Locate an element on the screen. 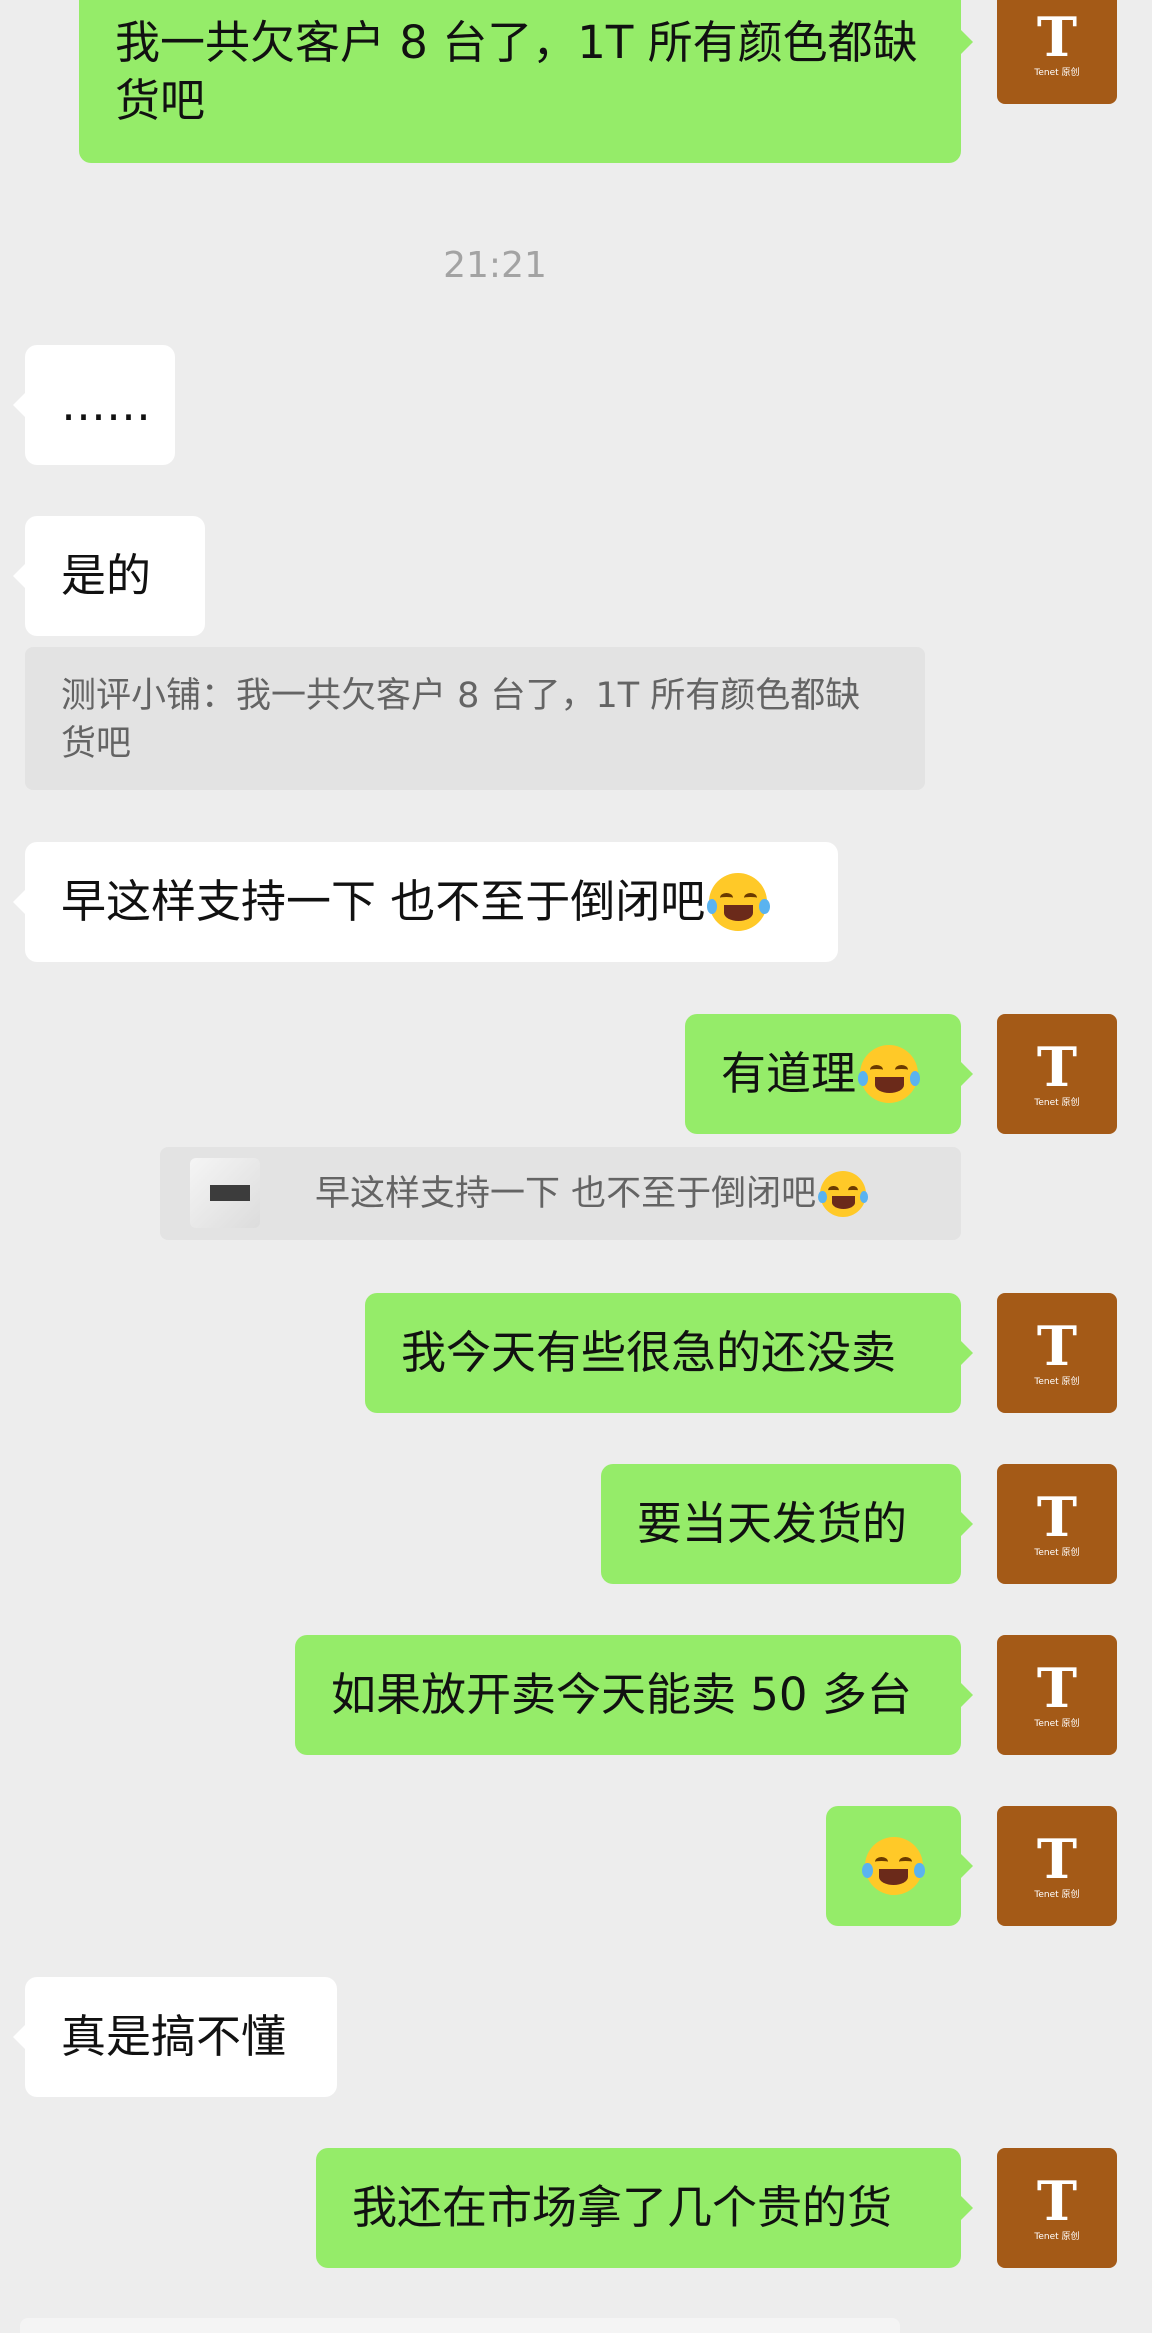 This screenshot has width=1152, height=2333. quoted-message: 测评小铺：我一共欠客户 8 台了，1T 所有颜色都缺货吧 is located at coordinates (475, 718).